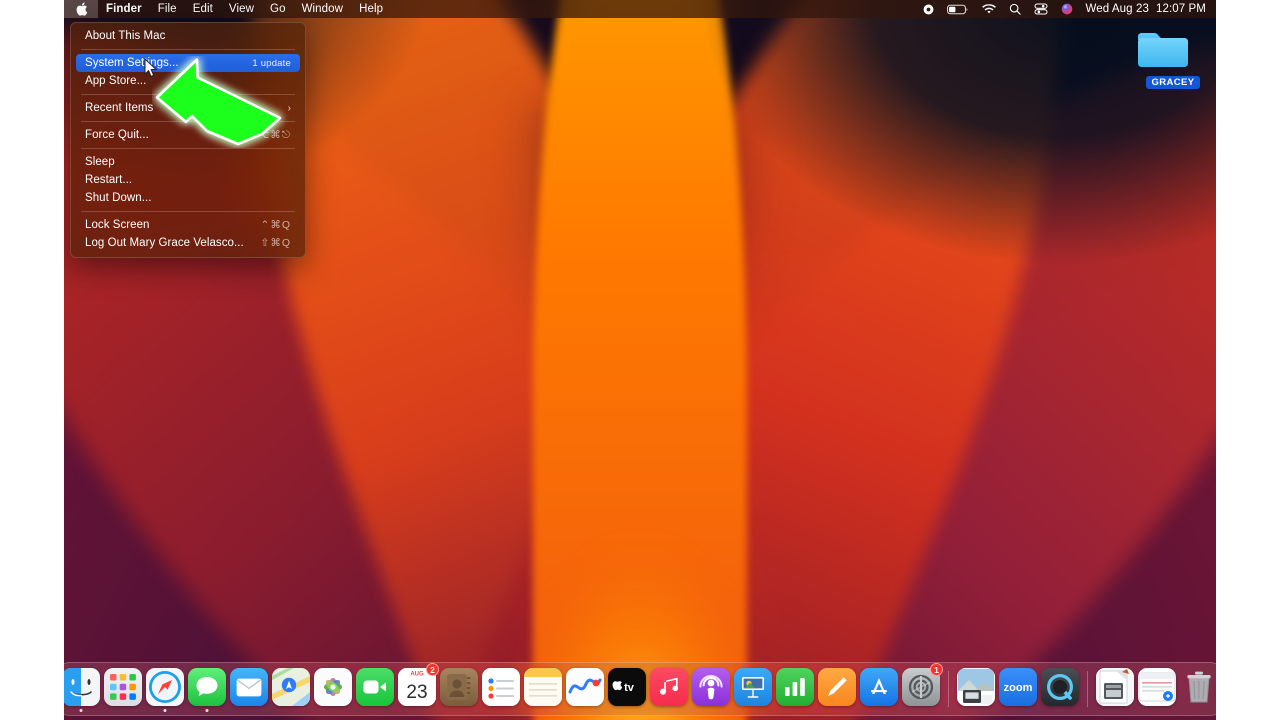 This screenshot has width=1280, height=720. What do you see at coordinates (585, 689) in the screenshot?
I see `dock-item-freeform` at bounding box center [585, 689].